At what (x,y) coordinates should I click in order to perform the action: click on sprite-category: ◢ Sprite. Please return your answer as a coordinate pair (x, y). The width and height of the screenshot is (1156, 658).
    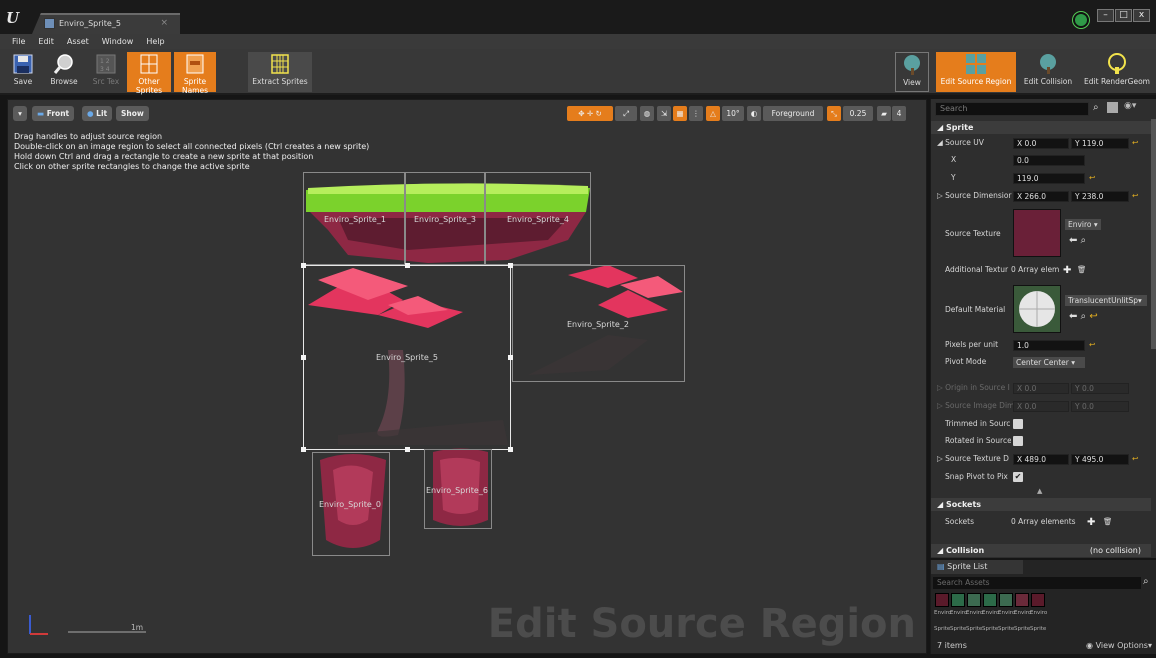
    Looking at the image, I should click on (1041, 127).